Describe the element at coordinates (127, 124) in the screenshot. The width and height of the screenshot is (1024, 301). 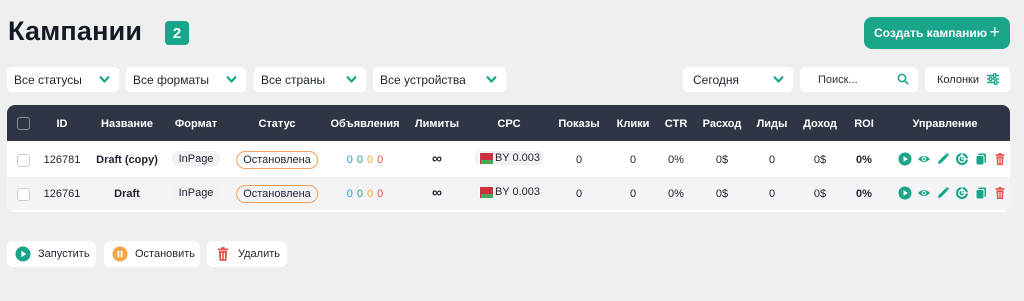
I see `col-name: Название` at that location.